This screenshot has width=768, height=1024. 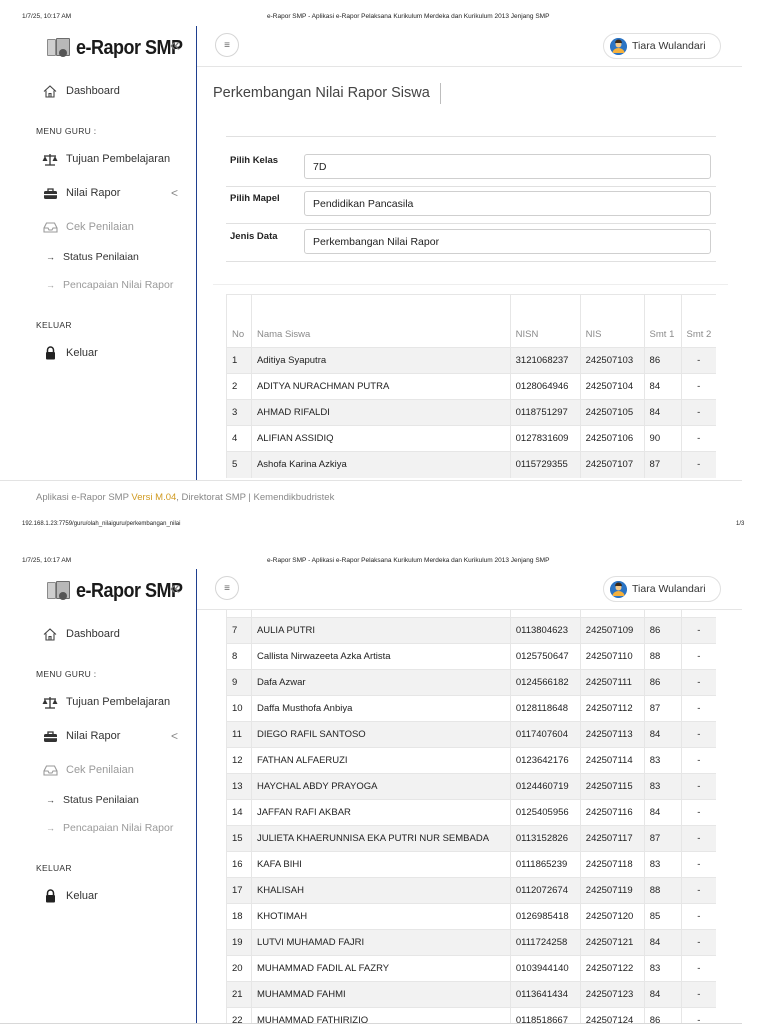 I want to click on cell-smt1: 90, so click(x=662, y=438).